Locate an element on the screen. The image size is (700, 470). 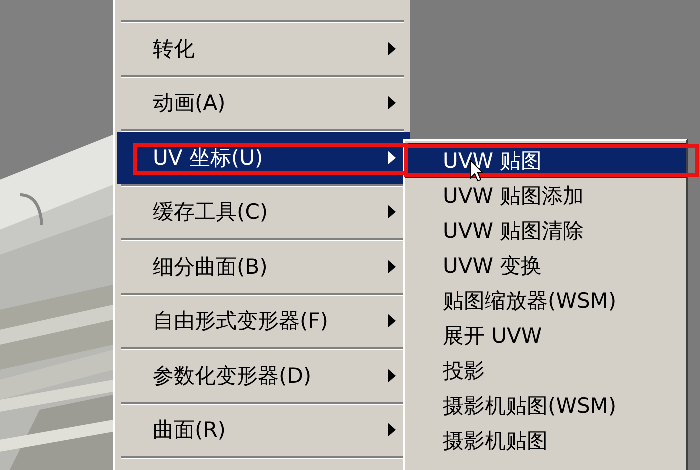
menu-item: 转化 is located at coordinates (263, 48).